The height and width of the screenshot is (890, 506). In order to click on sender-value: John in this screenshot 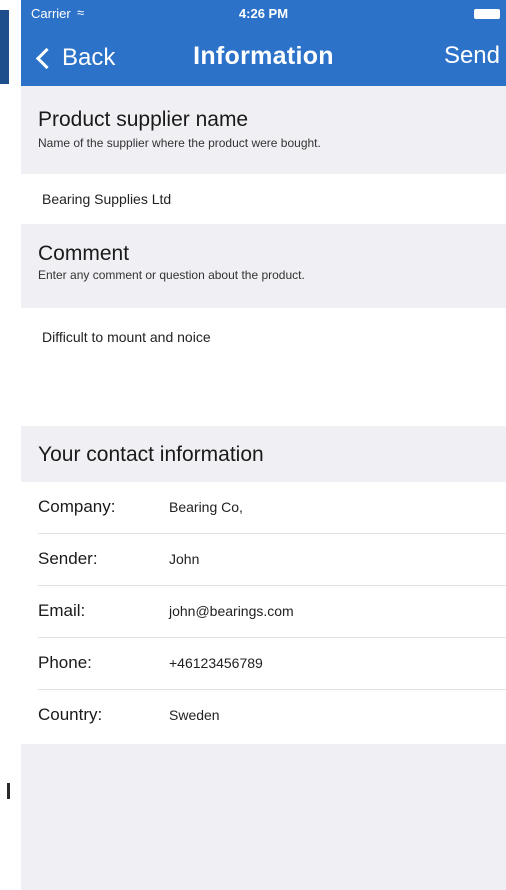, I will do `click(184, 559)`.